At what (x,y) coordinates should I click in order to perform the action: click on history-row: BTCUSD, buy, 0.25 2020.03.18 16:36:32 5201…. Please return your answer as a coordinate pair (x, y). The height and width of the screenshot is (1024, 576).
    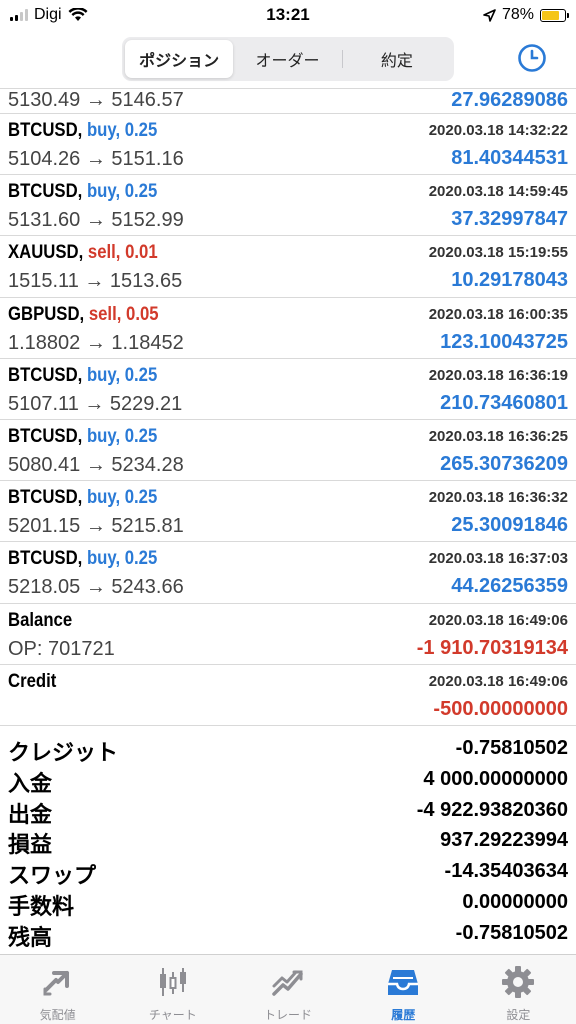
    Looking at the image, I should click on (288, 512).